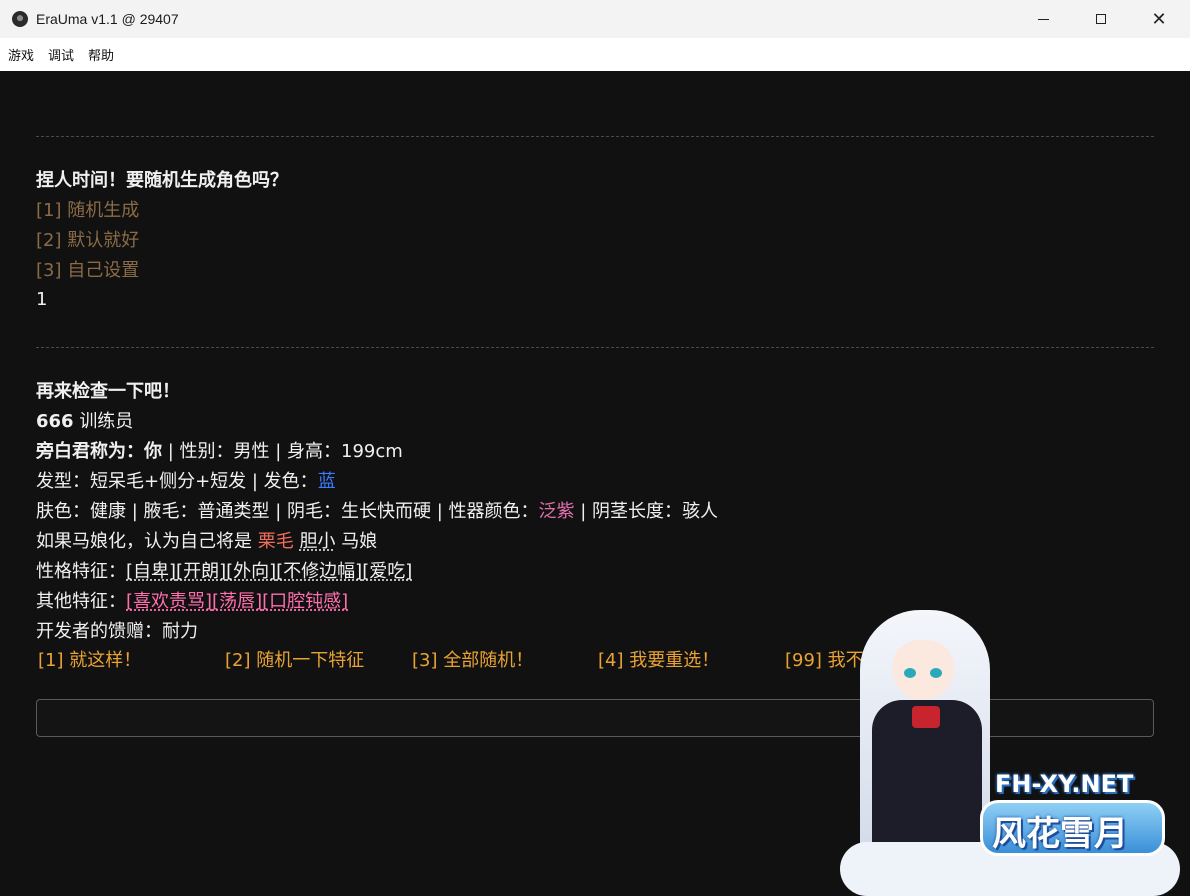  I want to click on watermark-name: 风花雪月, so click(1060, 834).